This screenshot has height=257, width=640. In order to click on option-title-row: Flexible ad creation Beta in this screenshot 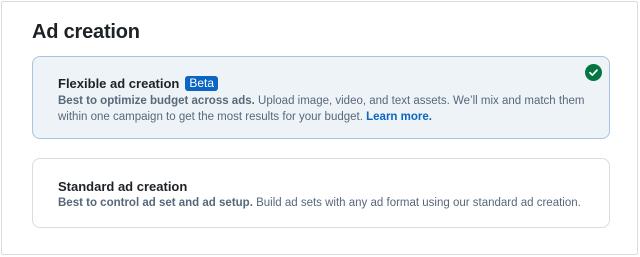, I will do `click(138, 83)`.